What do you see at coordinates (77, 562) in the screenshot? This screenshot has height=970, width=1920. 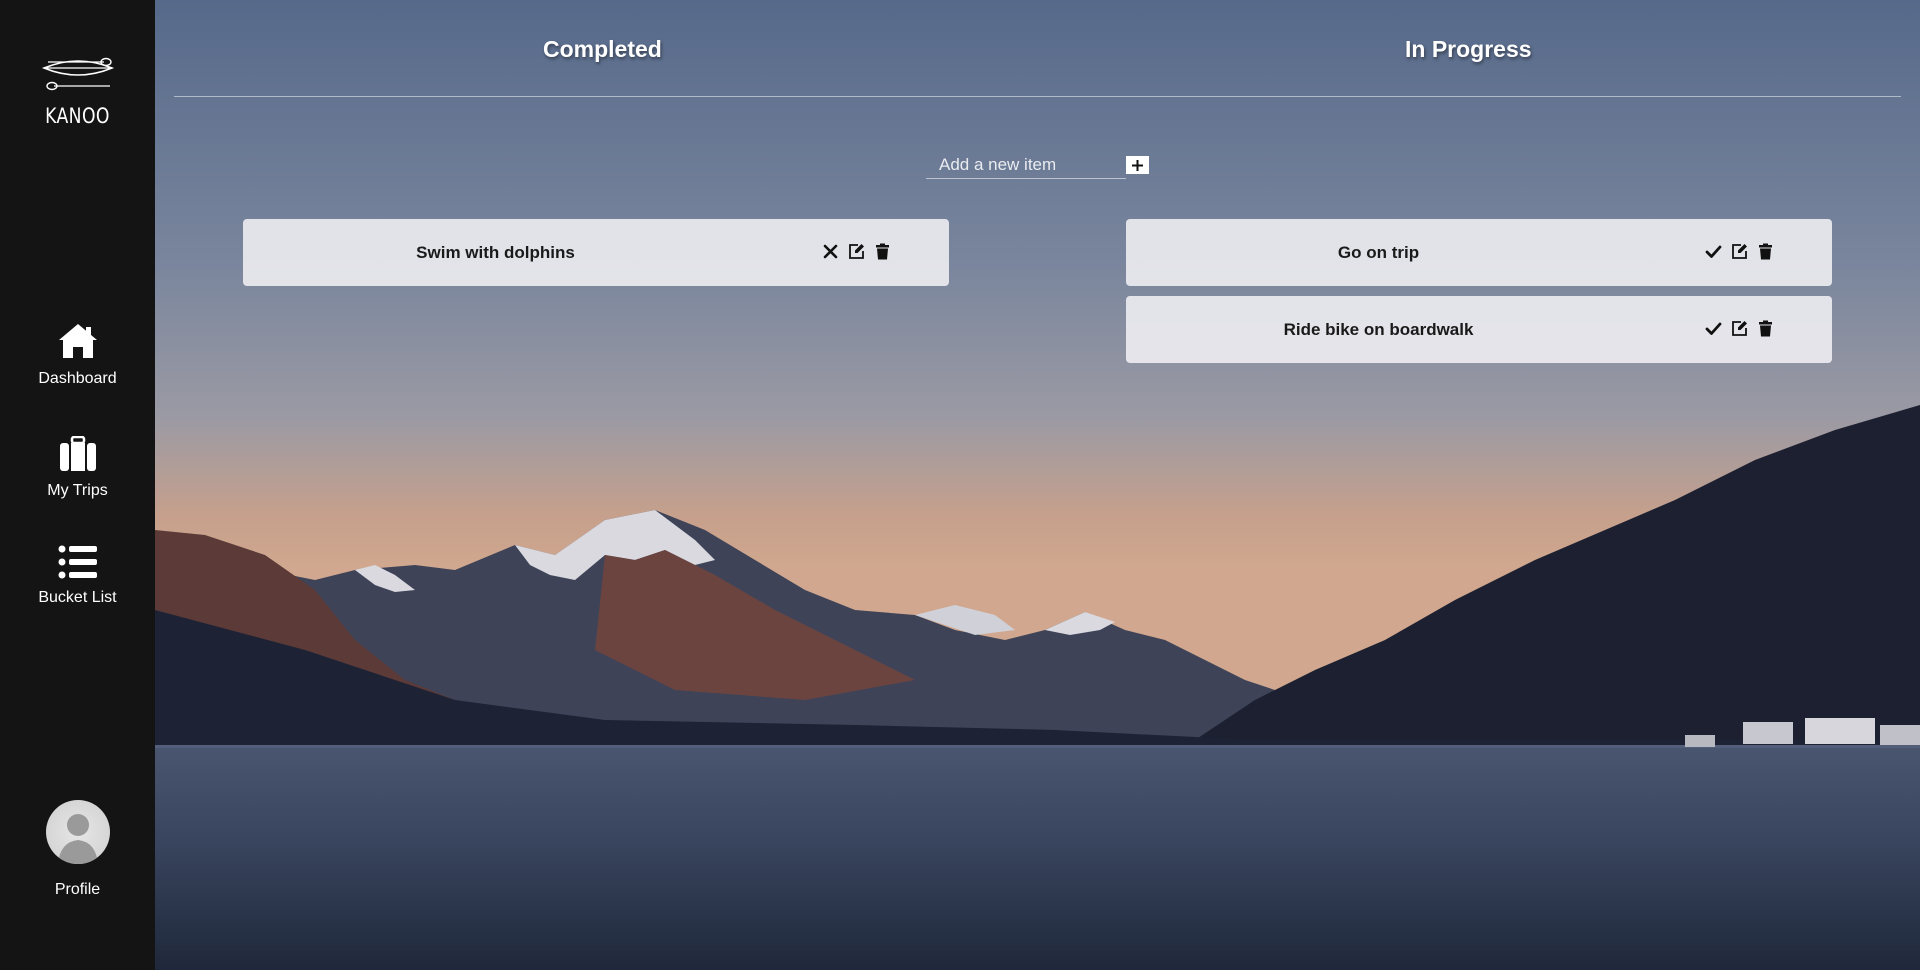 I see `list-icon` at bounding box center [77, 562].